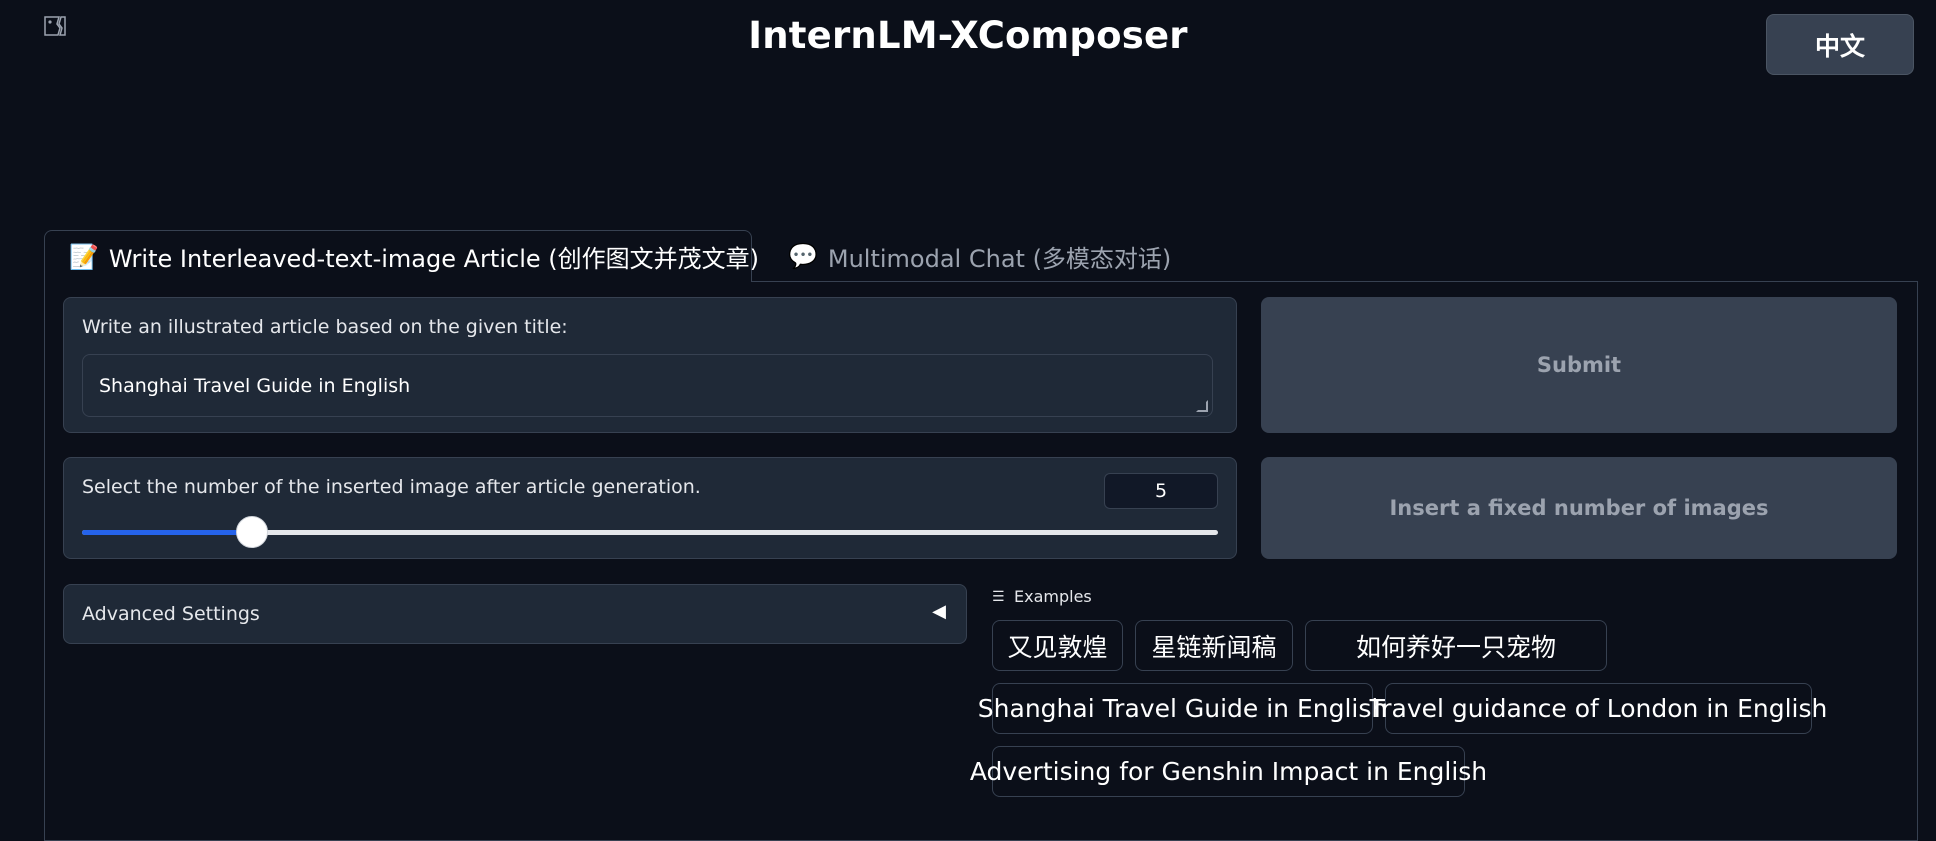  Describe the element at coordinates (968, 35) in the screenshot. I see `app-title: InternLM-XComposer` at that location.